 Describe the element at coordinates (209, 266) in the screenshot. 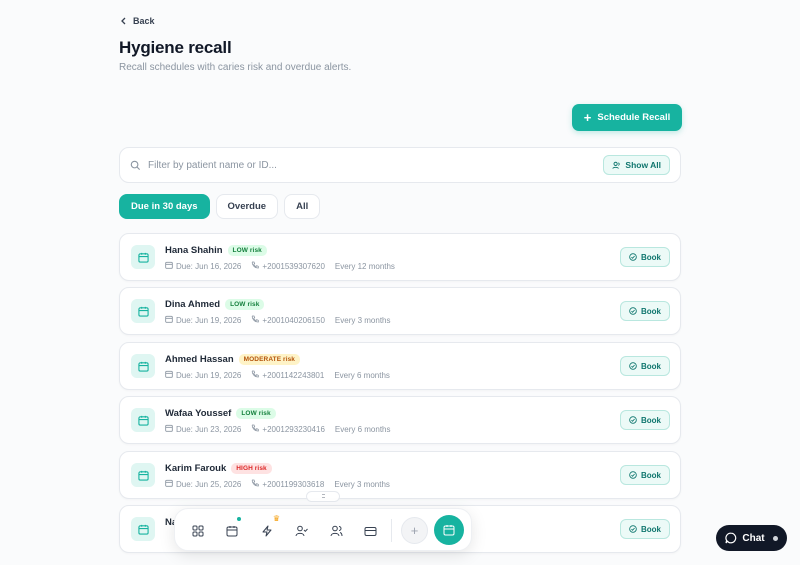

I see `due-date: Due: Jun 16, 2026` at that location.